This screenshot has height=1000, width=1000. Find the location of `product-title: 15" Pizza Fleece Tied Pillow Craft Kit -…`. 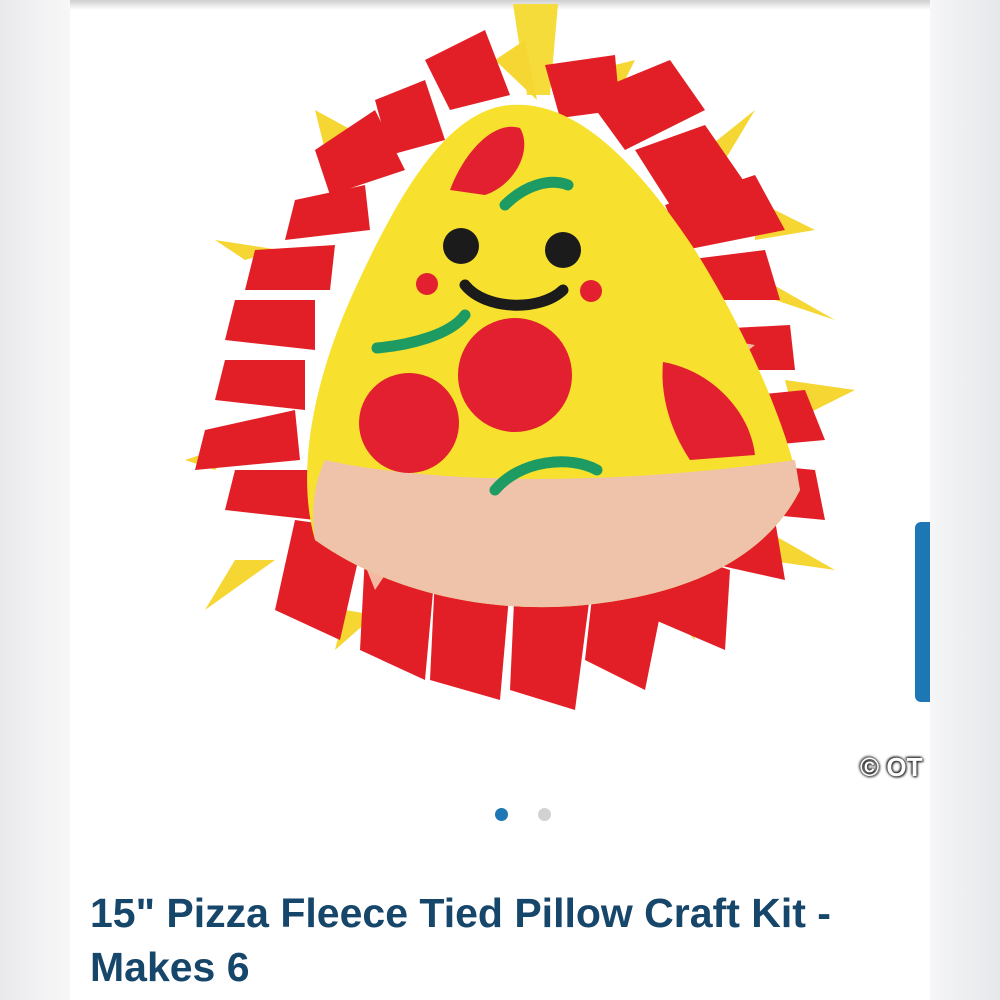

product-title: 15" Pizza Fleece Tied Pillow Craft Kit -… is located at coordinates (460, 940).